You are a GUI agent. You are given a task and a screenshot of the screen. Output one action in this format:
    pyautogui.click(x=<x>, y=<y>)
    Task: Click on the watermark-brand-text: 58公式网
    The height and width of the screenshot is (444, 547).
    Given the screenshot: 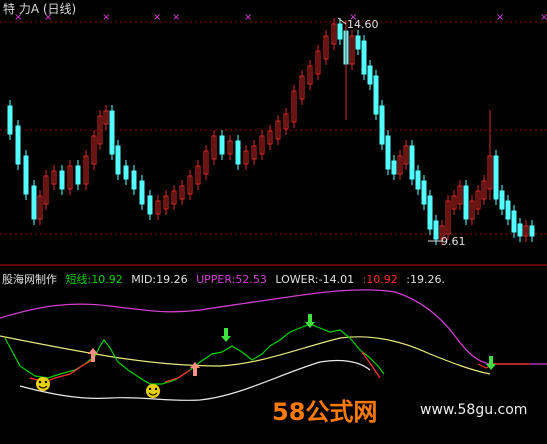 What is the action you would take?
    pyautogui.click(x=325, y=412)
    